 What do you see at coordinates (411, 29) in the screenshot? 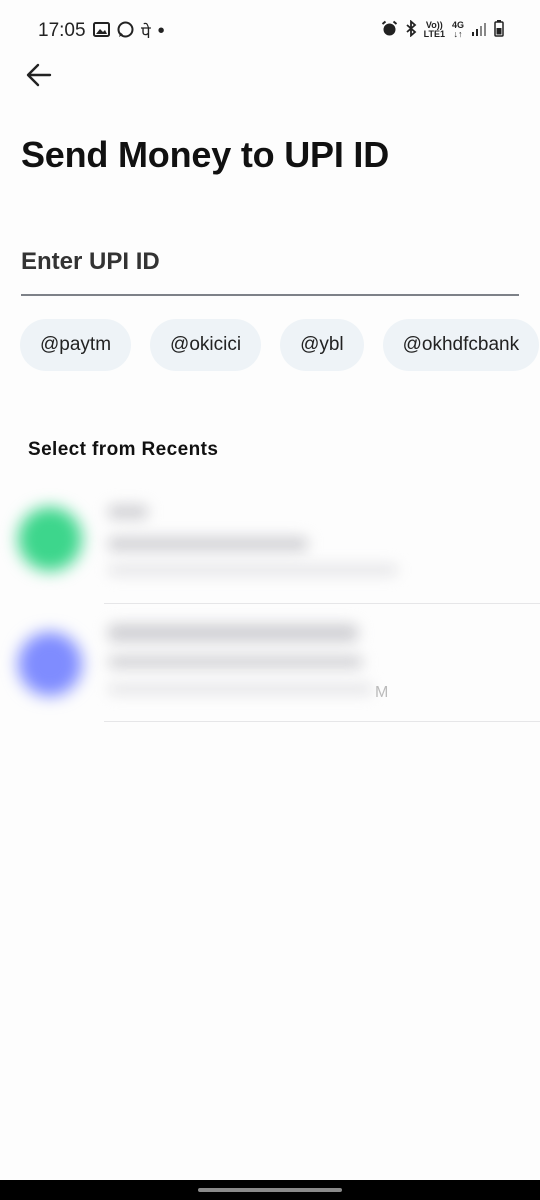
I see `bluetooth-icon` at bounding box center [411, 29].